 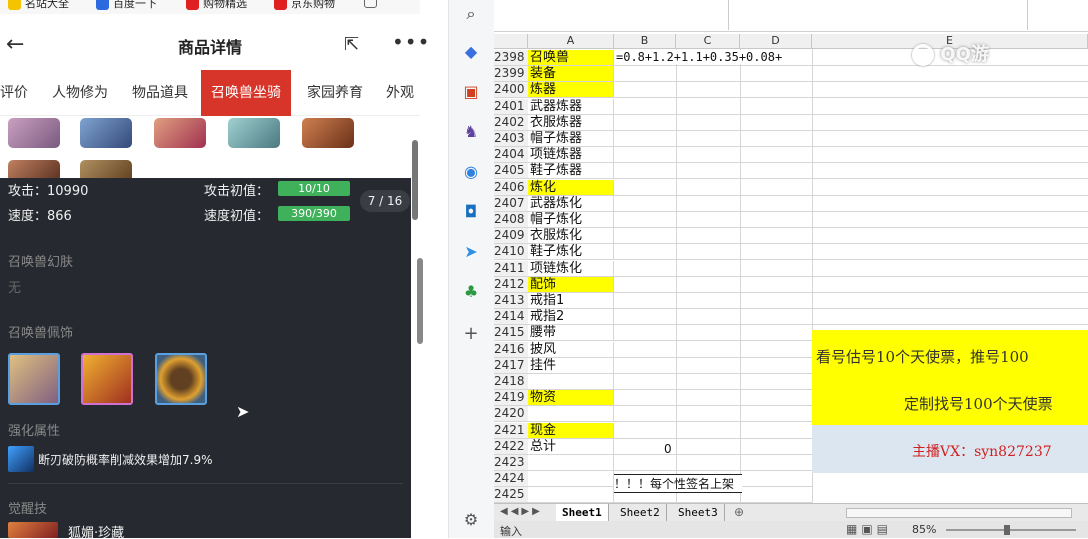 I want to click on back-arrow-icon: ←, so click(x=15, y=44).